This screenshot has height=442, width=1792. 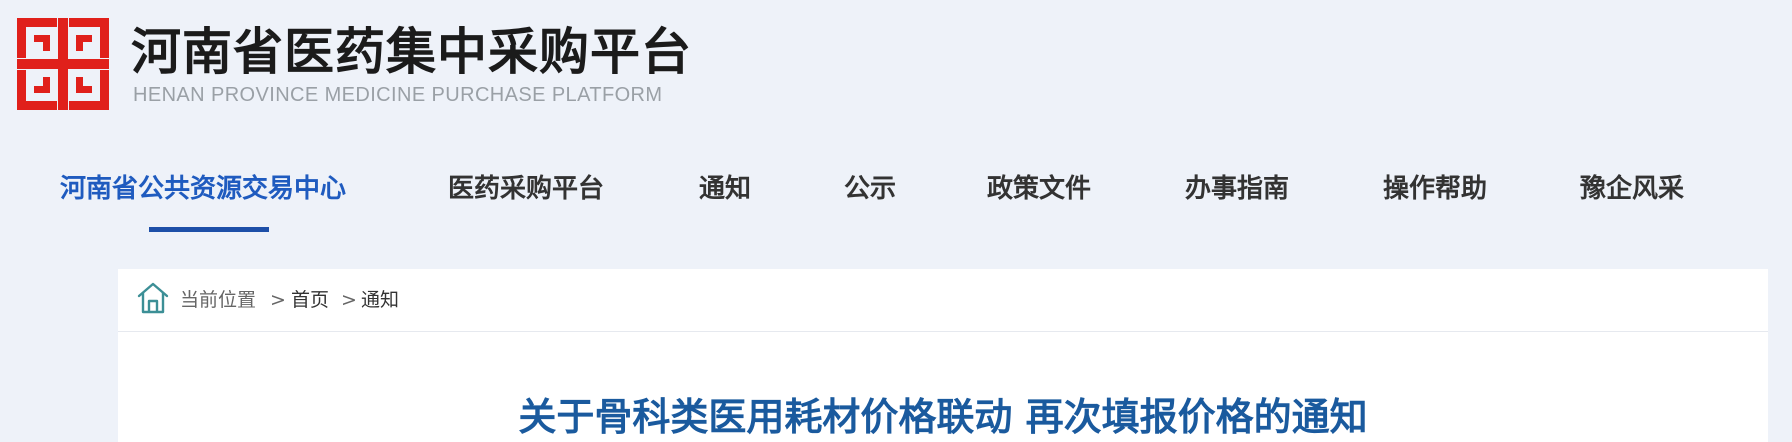 I want to click on article-title: 关于骨科类医用耗材价格联动 再次填报价格的通知, so click(x=943, y=417).